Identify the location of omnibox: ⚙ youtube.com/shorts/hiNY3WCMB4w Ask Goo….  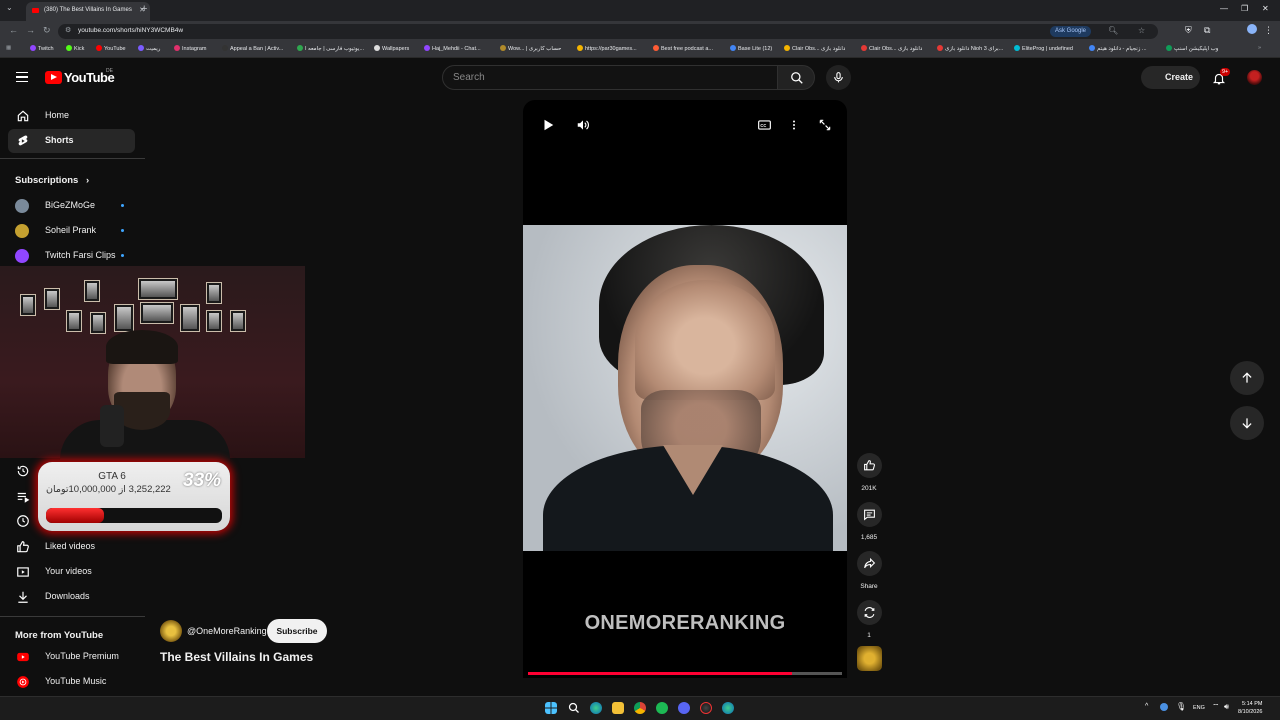
(608, 31).